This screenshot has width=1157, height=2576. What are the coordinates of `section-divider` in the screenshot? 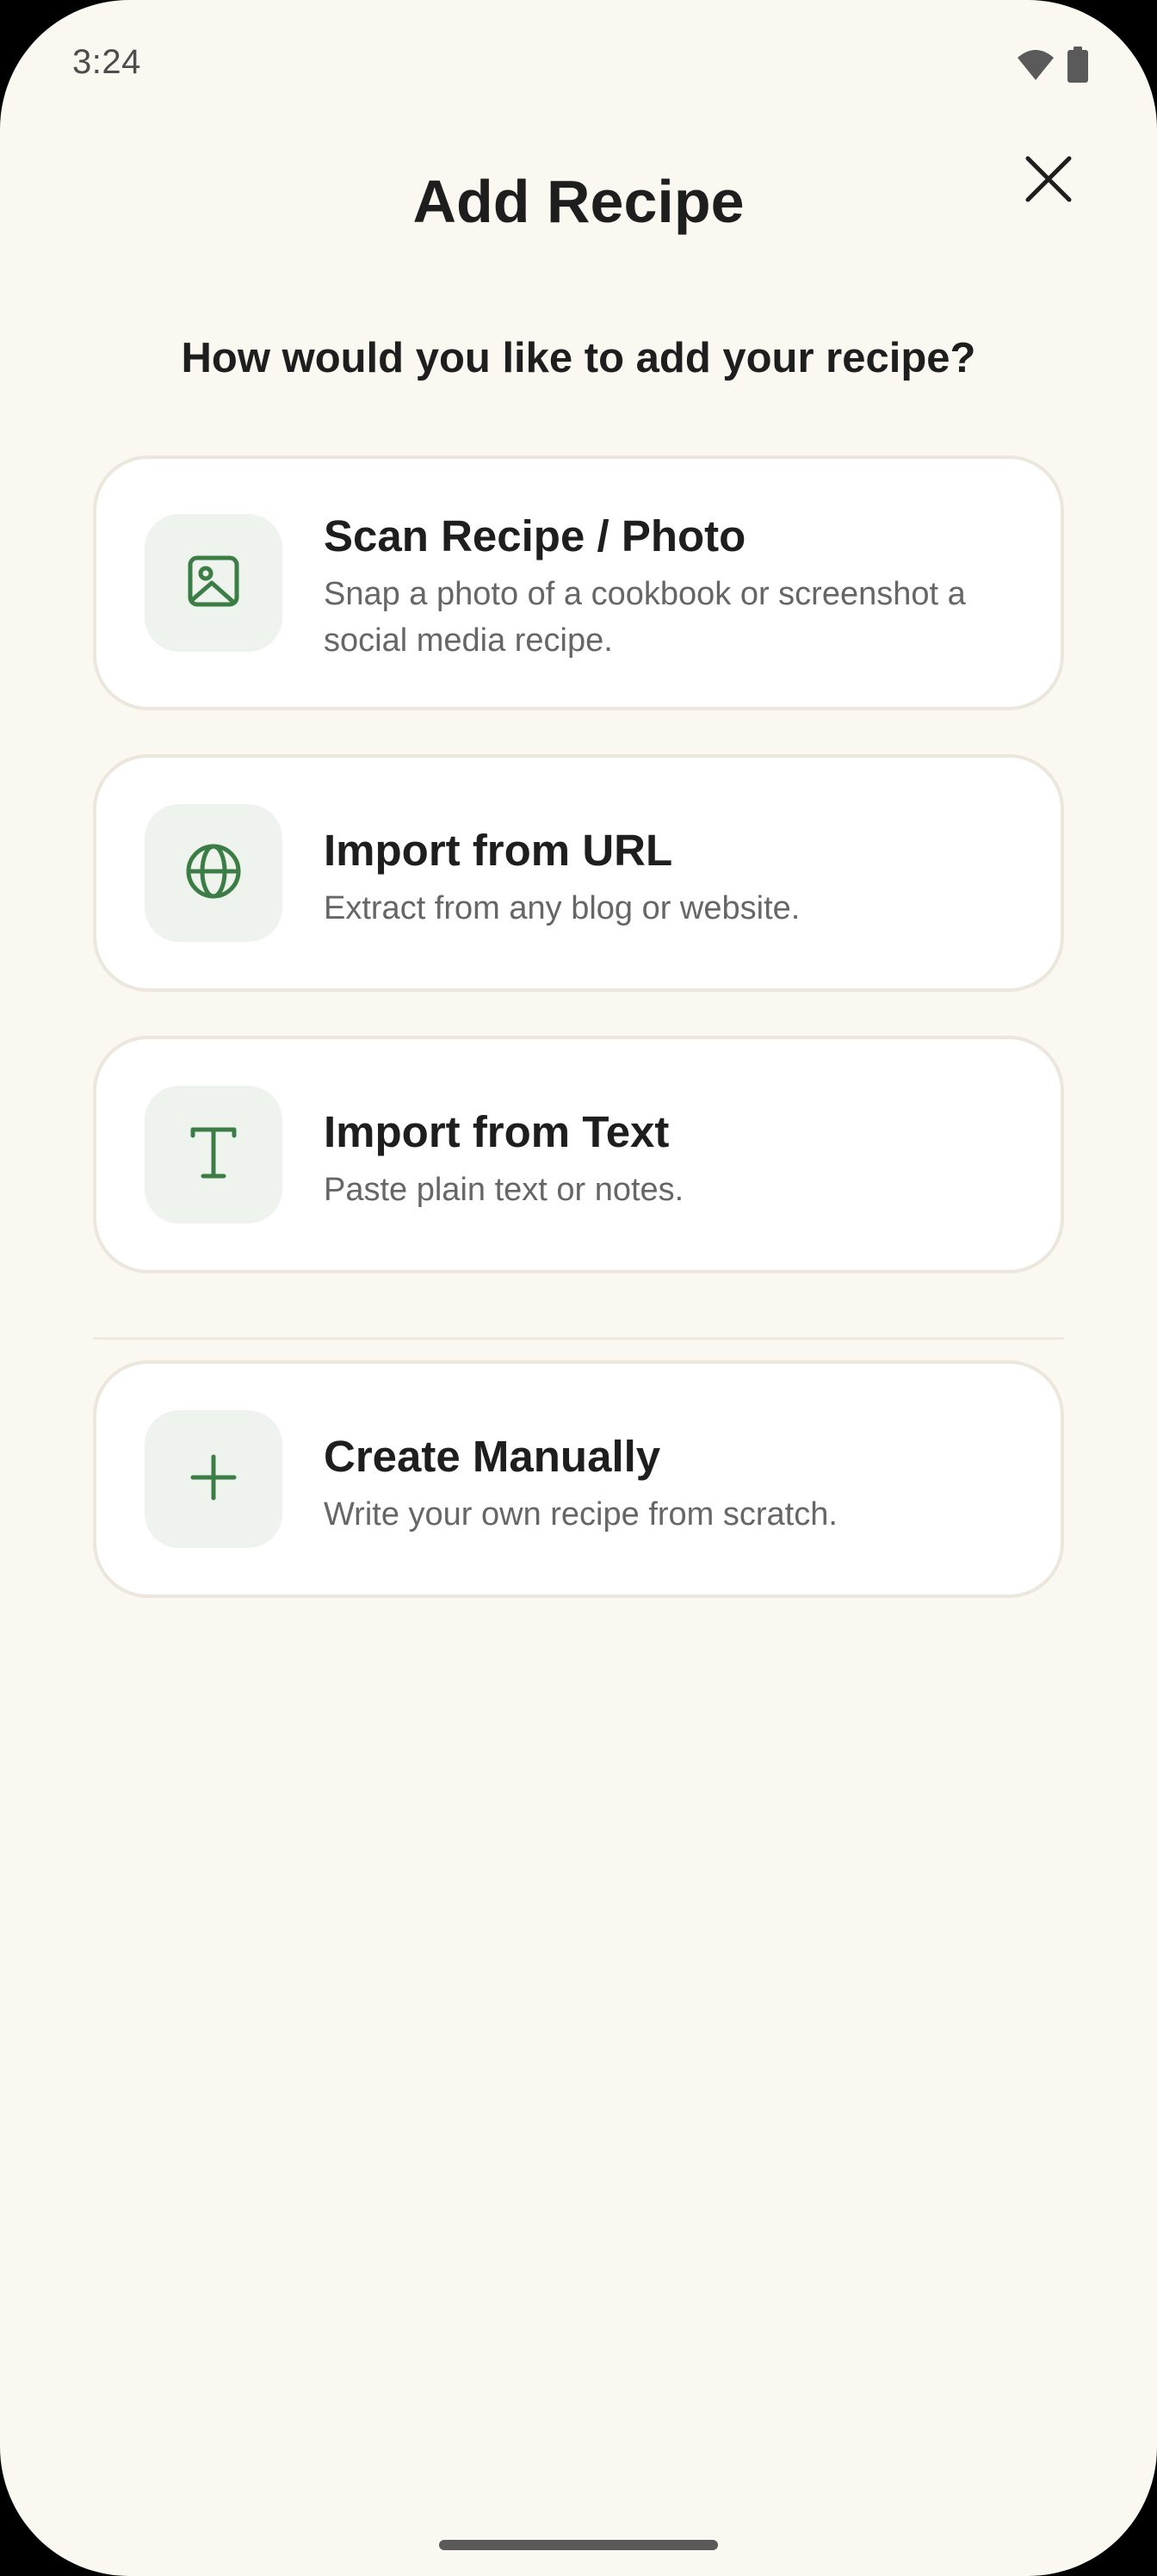 It's located at (579, 1338).